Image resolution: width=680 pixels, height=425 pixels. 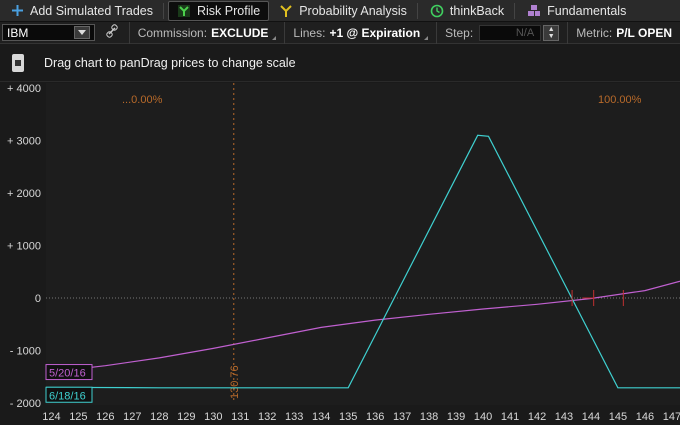 I want to click on step-spinner: ▲ ▼, so click(x=551, y=32).